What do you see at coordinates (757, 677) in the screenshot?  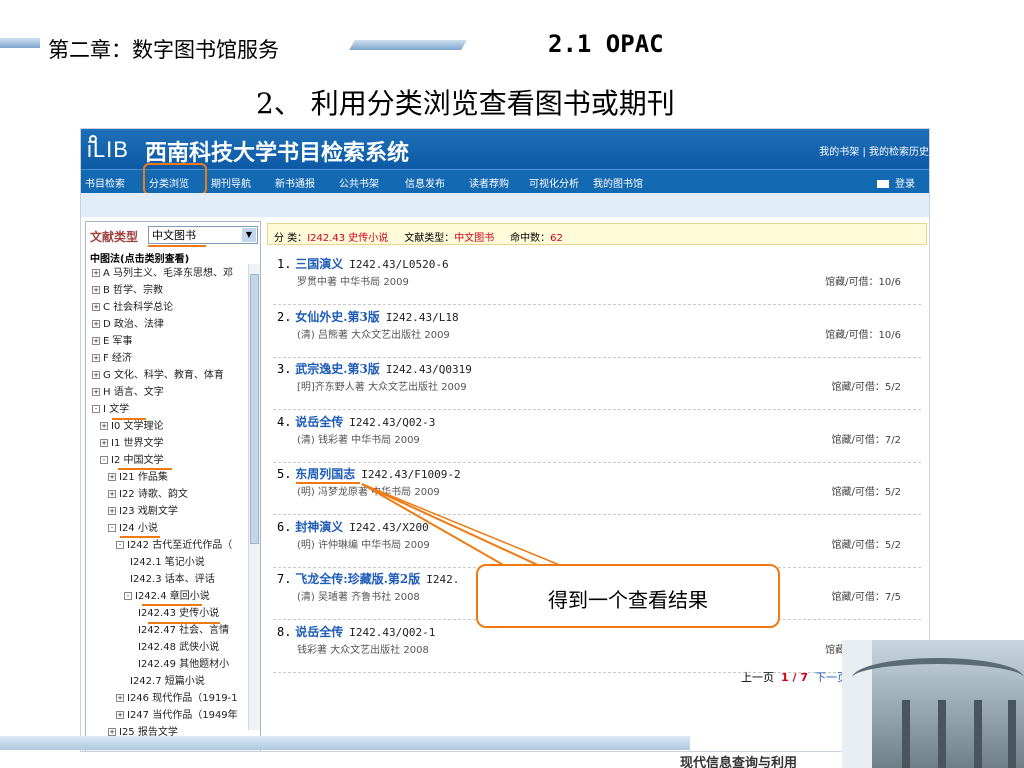 I see `prev-page-button: 上一页` at bounding box center [757, 677].